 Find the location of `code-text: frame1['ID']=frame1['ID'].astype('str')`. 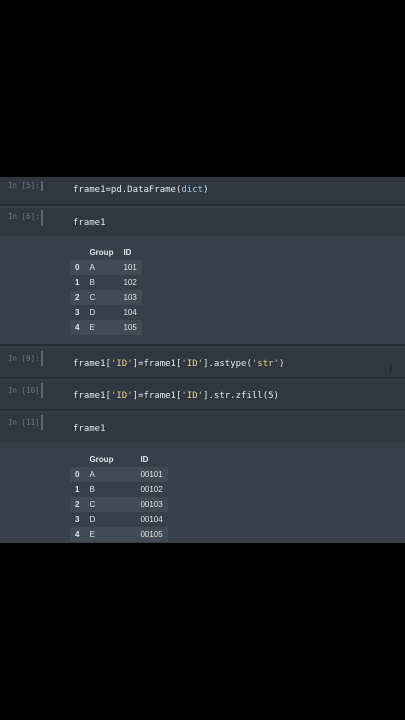

code-text: frame1['ID']=frame1['ID'].astype('str') is located at coordinates (179, 364).